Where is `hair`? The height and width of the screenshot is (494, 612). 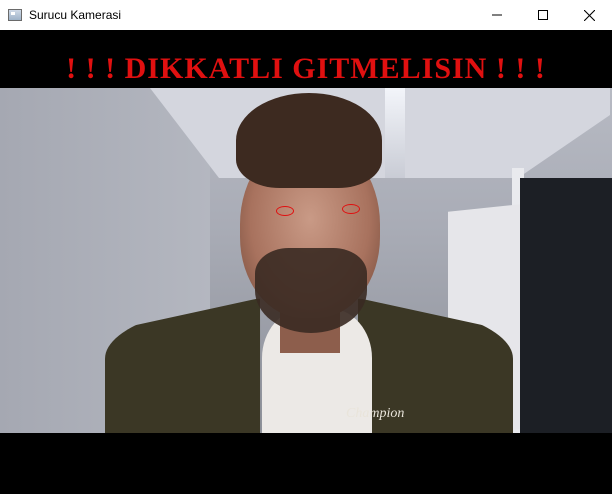
hair is located at coordinates (309, 140).